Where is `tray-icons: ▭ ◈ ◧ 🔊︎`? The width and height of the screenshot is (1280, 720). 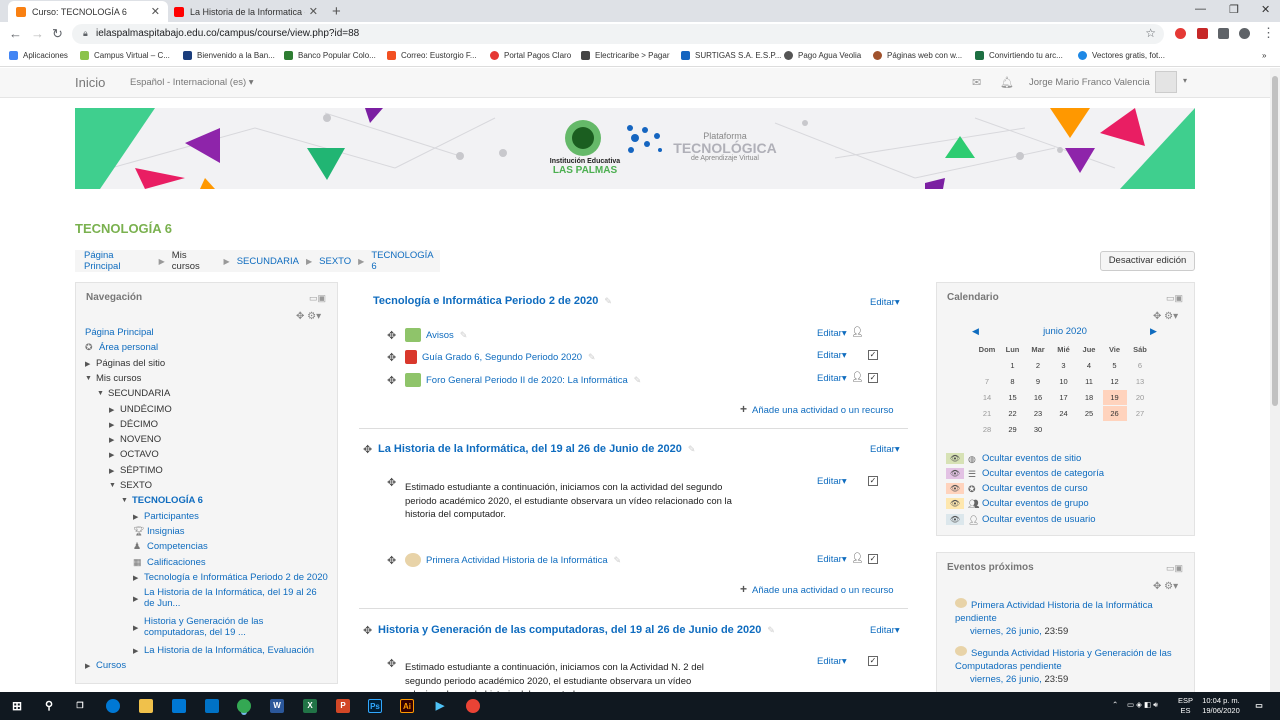
tray-icons: ▭ ◈ ◧ 🔊︎ is located at coordinates (1142, 705).